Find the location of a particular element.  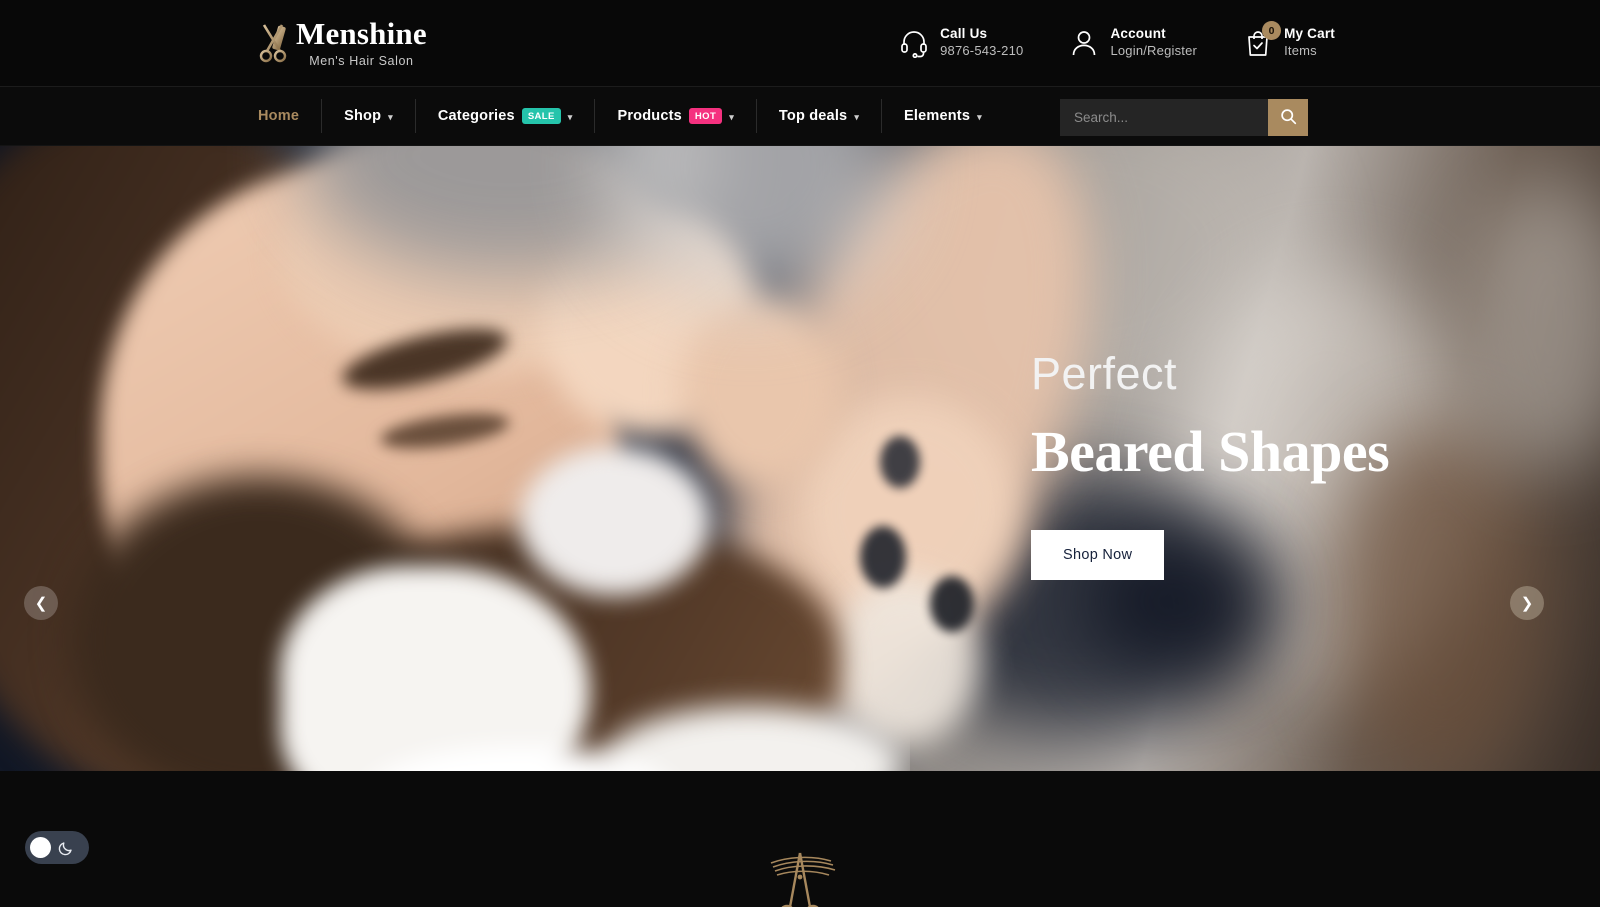

carousel-next-button: ❯ is located at coordinates (1527, 603).